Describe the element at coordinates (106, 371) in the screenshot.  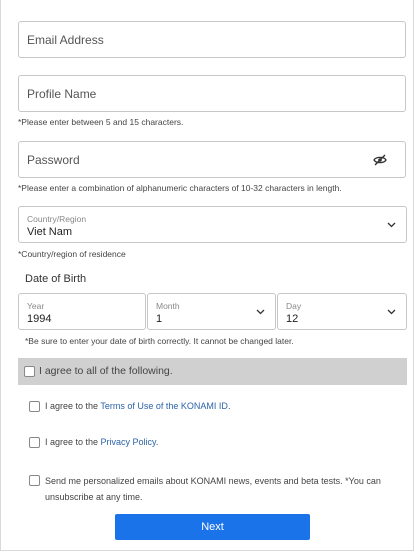
I see `agree-all-label: I agree to all of the following.` at that location.